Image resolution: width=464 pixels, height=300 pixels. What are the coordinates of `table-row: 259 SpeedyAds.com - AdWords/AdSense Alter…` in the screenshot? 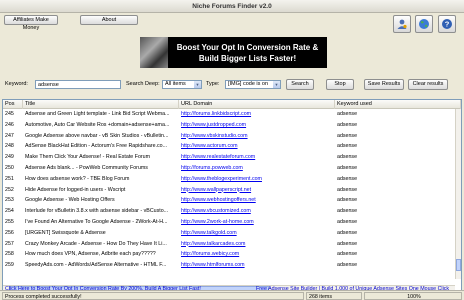 It's located at (229, 265).